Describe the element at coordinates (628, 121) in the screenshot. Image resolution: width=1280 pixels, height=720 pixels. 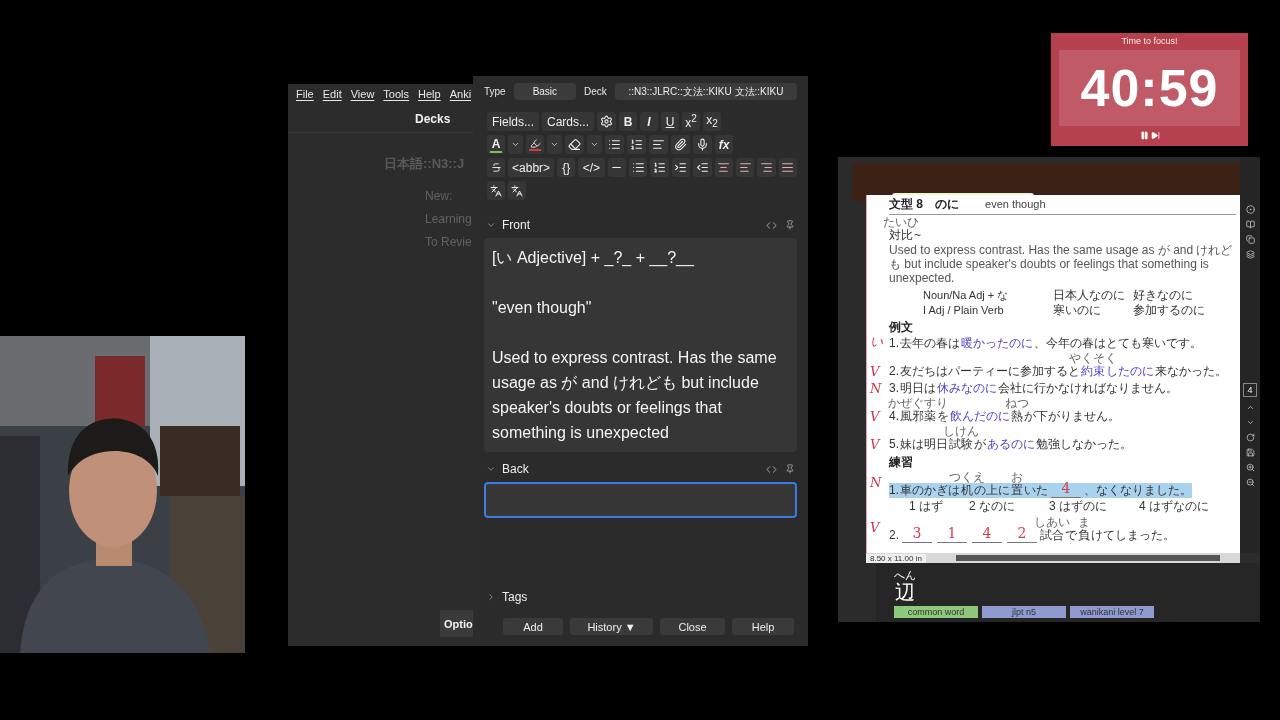
I see `bold-button: B` at that location.